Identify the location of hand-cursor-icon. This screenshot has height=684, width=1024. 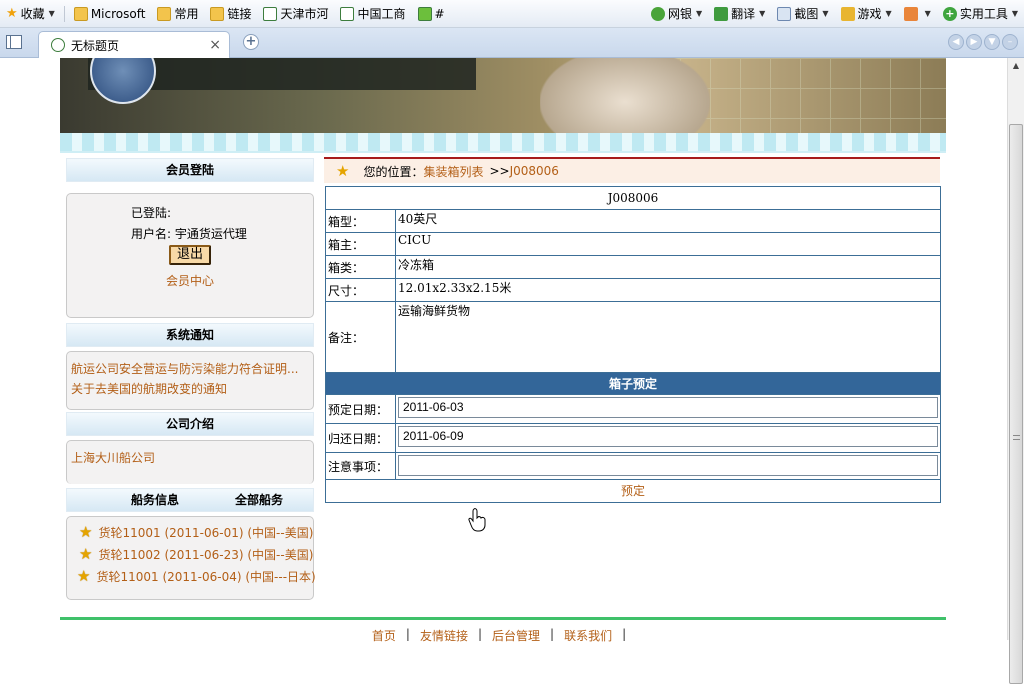
(477, 520).